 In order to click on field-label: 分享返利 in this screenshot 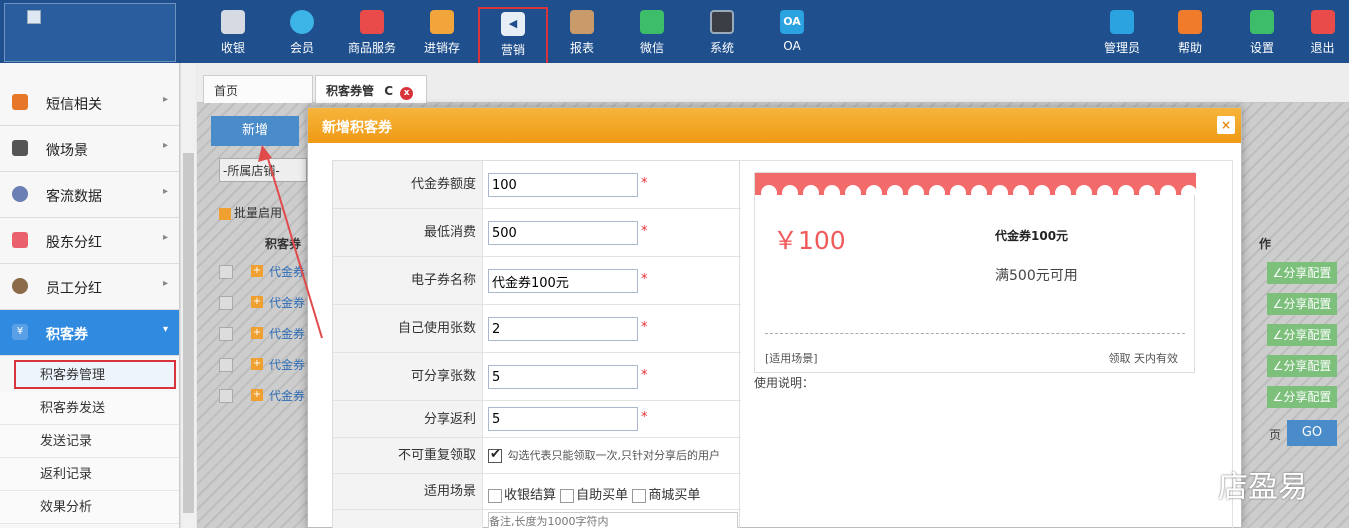, I will do `click(408, 419)`.